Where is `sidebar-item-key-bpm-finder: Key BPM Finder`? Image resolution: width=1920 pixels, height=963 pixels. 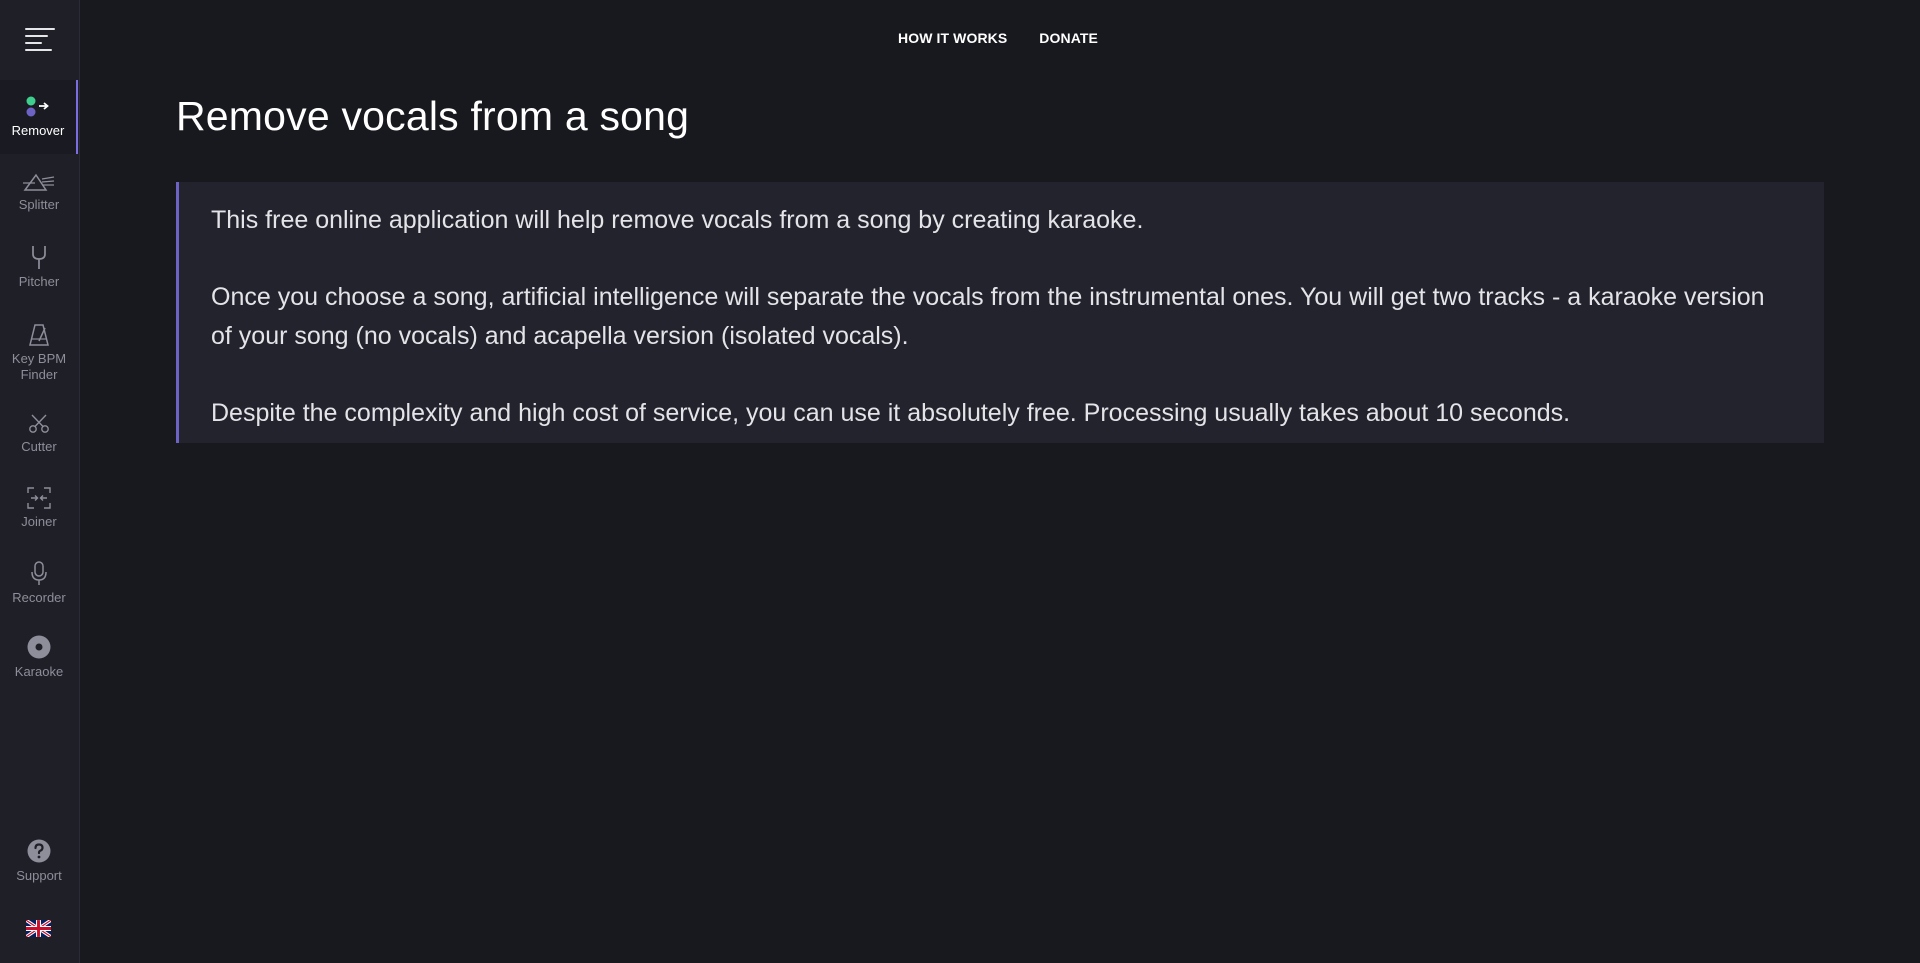
sidebar-item-key-bpm-finder: Key BPM Finder is located at coordinates (39, 353).